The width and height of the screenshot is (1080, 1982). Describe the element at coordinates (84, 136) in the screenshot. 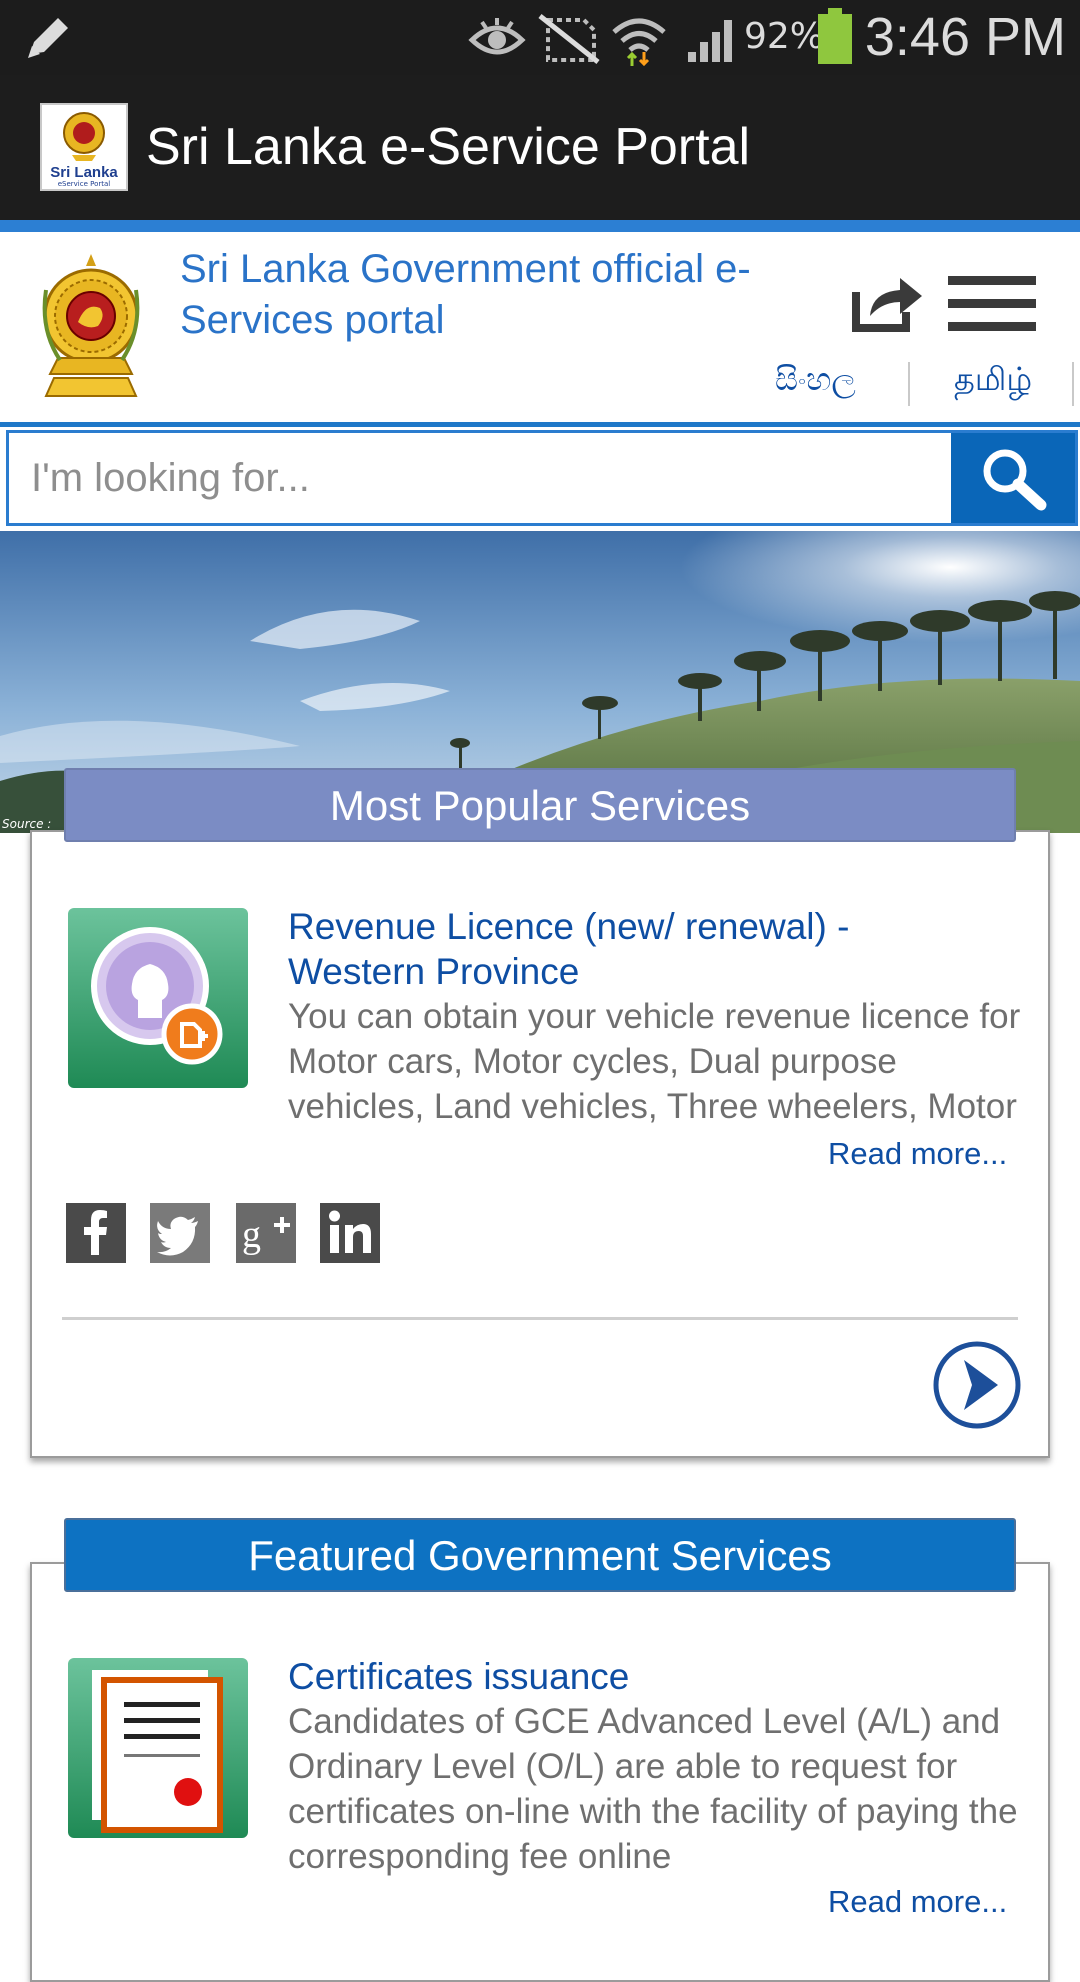

I see `emblem-small-icon` at that location.